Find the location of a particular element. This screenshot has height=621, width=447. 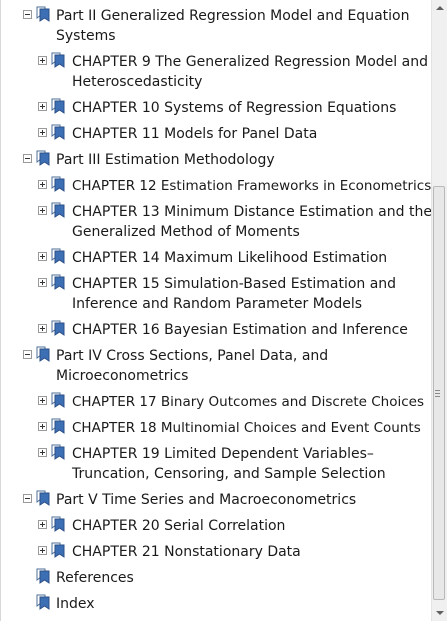

vertical-scrollbar is located at coordinates (439, 310).